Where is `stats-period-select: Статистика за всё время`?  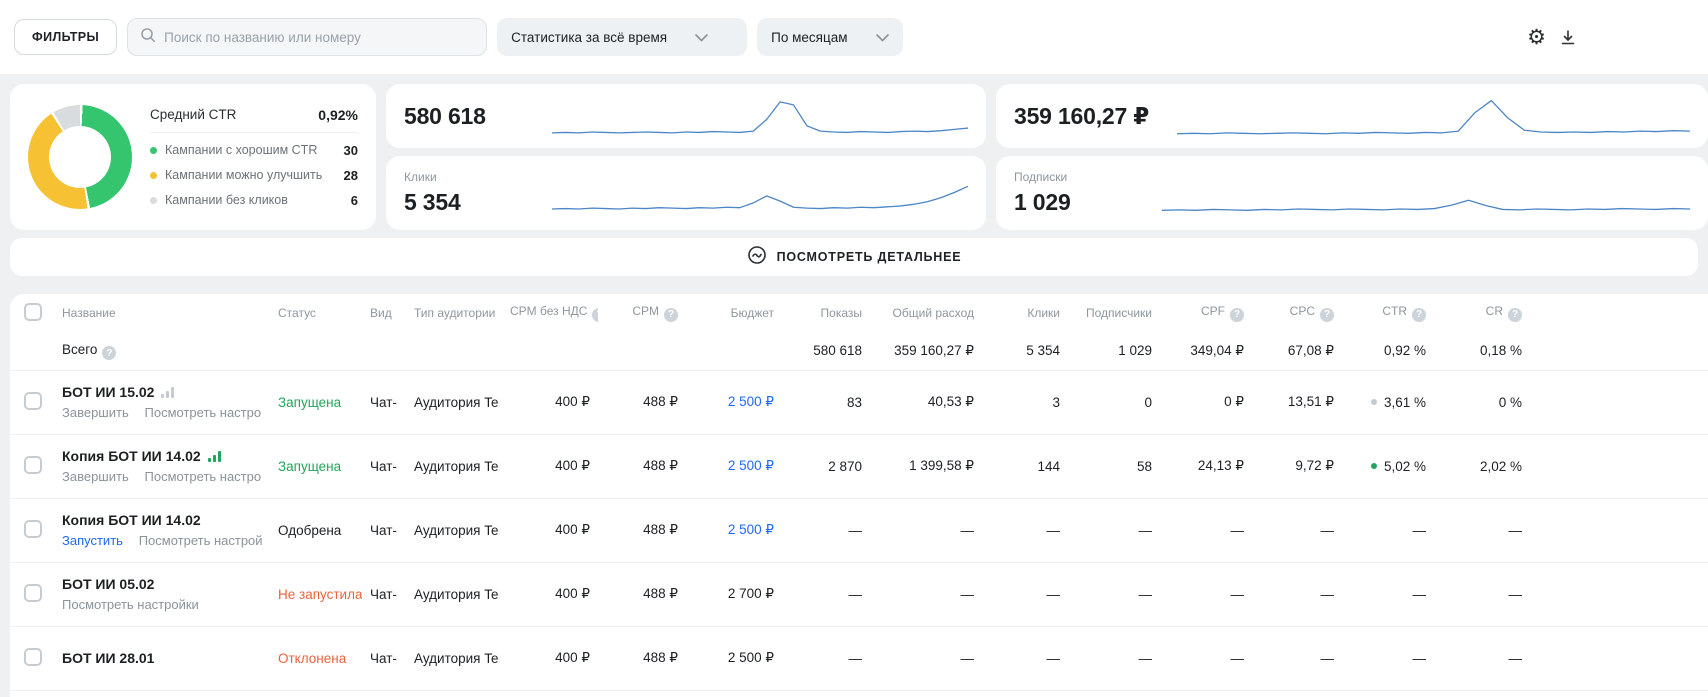 stats-period-select: Статистика за всё время is located at coordinates (622, 37).